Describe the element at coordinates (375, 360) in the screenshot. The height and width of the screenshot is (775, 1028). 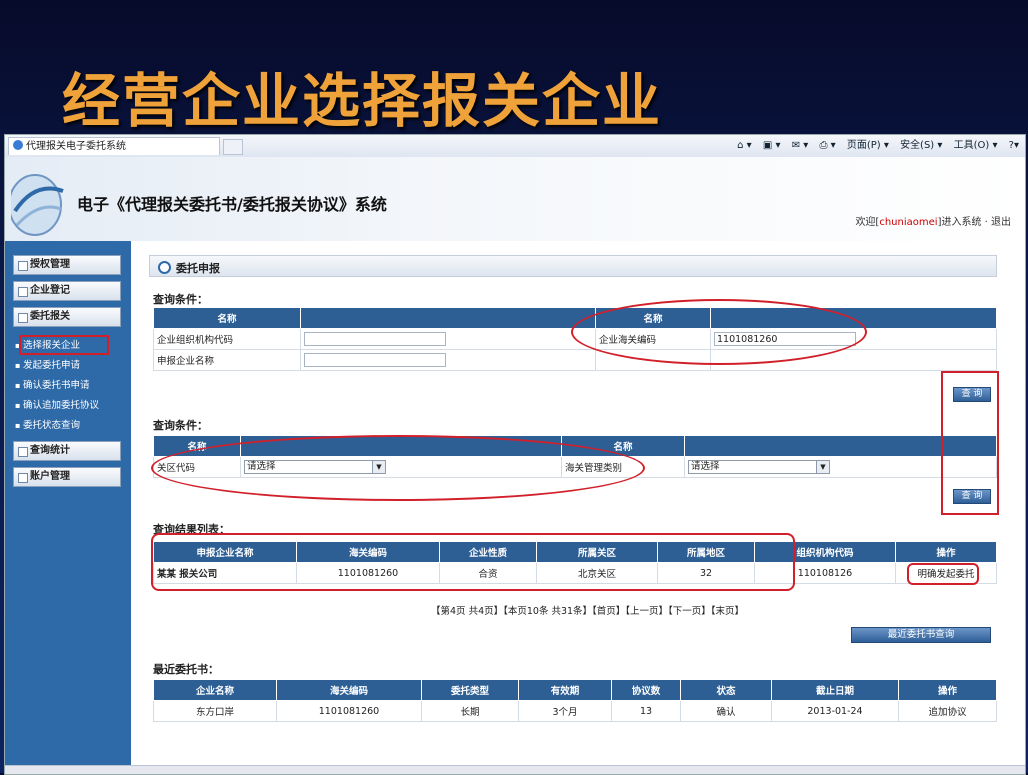
I see `declarant-name-input` at that location.